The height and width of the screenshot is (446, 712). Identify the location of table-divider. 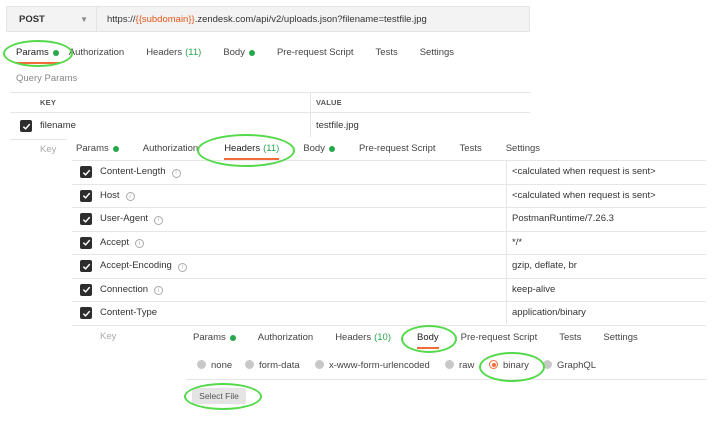
(389, 231).